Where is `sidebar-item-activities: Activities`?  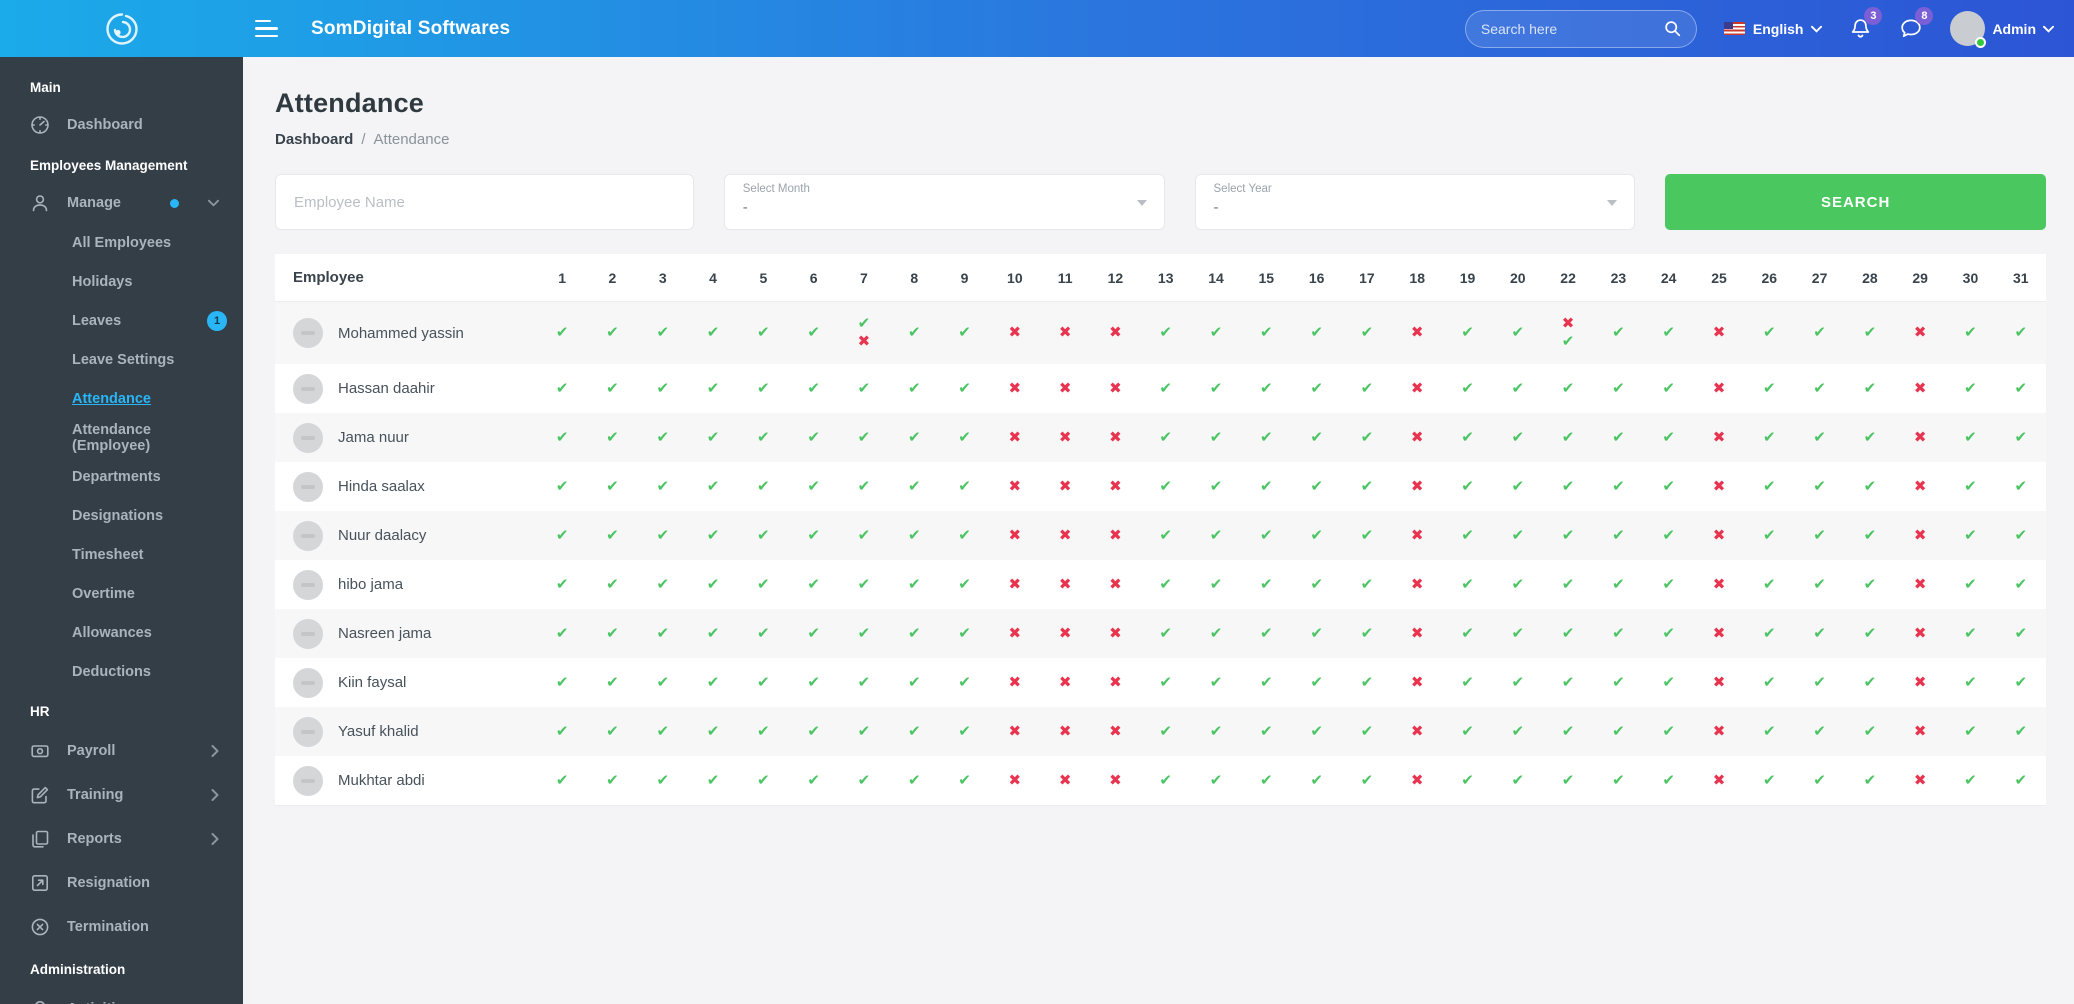
sidebar-item-activities: Activities is located at coordinates (121, 995).